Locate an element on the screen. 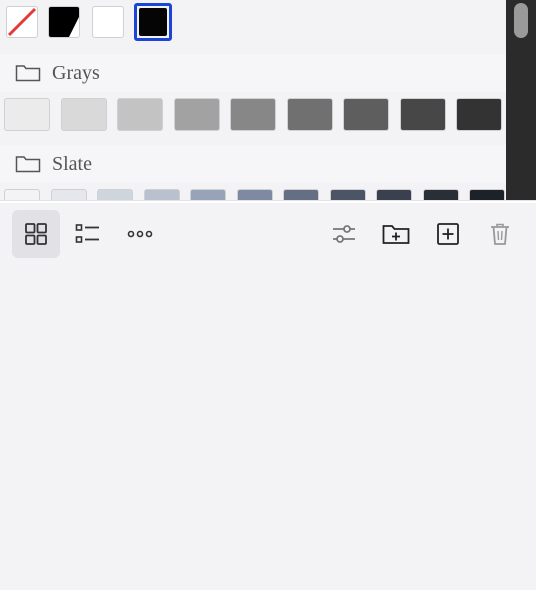 This screenshot has height=590, width=536. adjustments-button is located at coordinates (344, 234).